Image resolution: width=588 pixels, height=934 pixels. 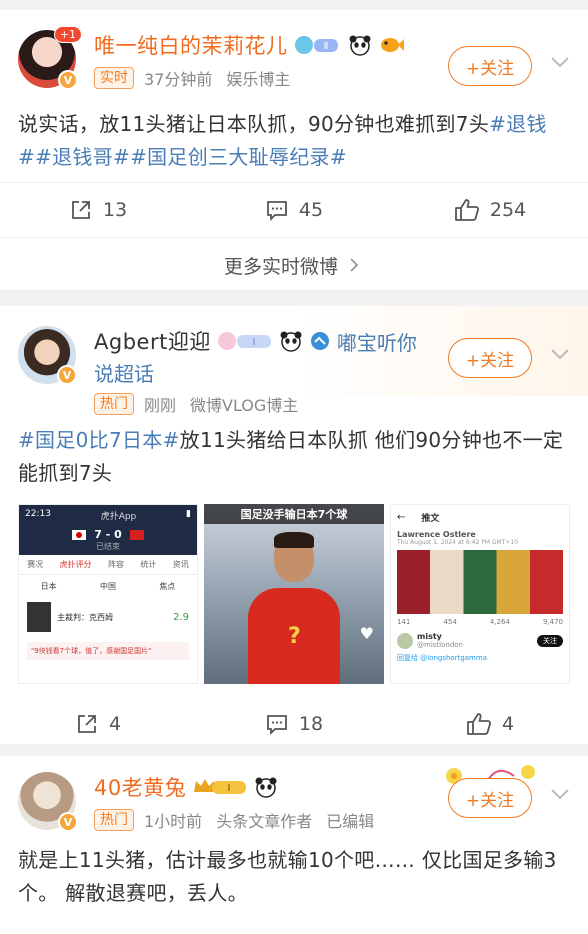 What do you see at coordinates (458, 542) in the screenshot?
I see `tweet-date: Thu August 1, 2024 at 6:42 PM GMT+10` at bounding box center [458, 542].